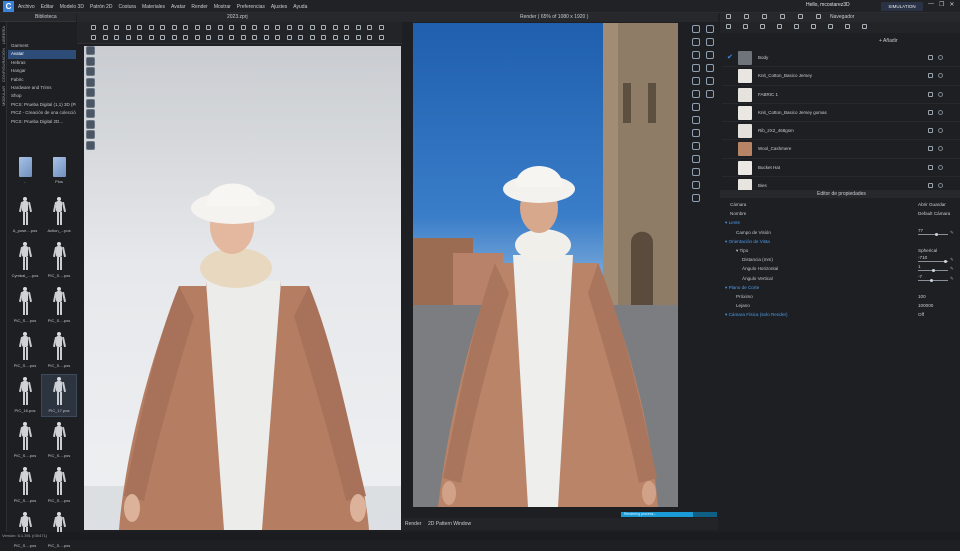 Image resolution: width=960 pixels, height=551 pixels. Describe the element at coordinates (449, 524) in the screenshot. I see `tab-2d-pattern-window: 2D Pattern Window` at that location.